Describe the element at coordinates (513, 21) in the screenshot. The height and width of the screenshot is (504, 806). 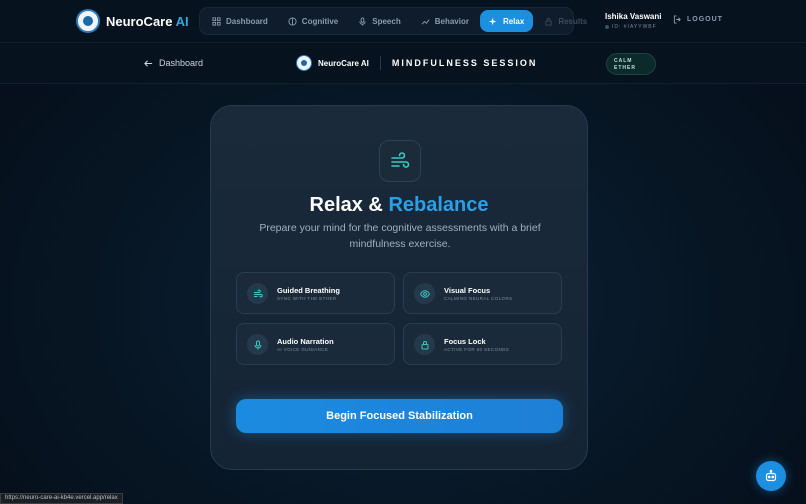
I see `nav-relax-label: Relax` at that location.